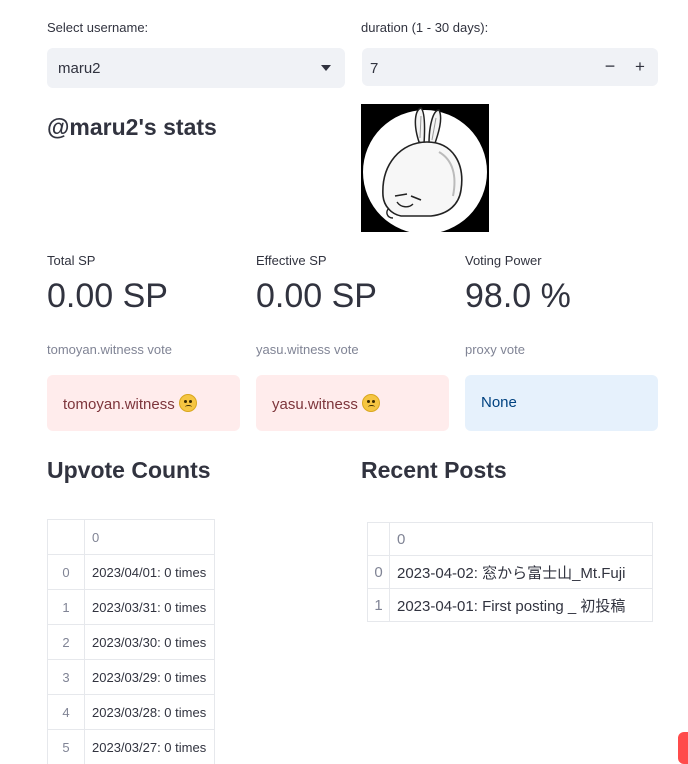  I want to click on row-index: 3, so click(66, 677).